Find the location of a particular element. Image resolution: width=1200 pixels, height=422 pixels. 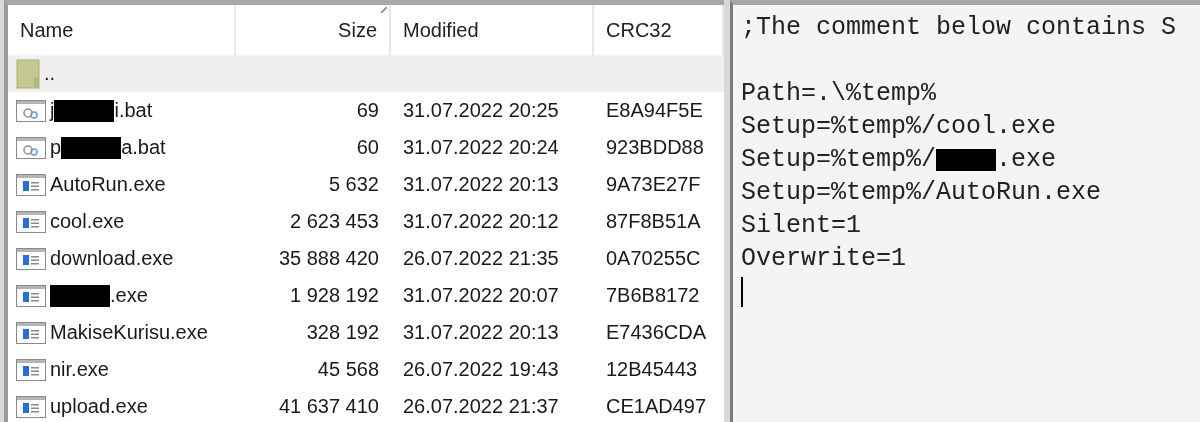

modified-date: 26.07.2022 21:35 is located at coordinates (481, 258).